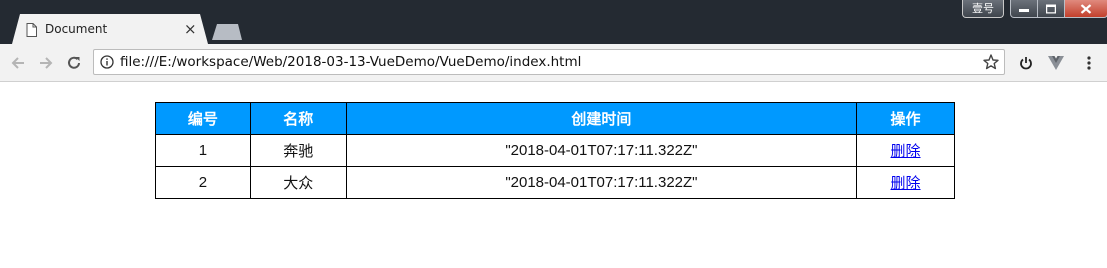 The width and height of the screenshot is (1107, 268). Describe the element at coordinates (31, 30) in the screenshot. I see `document-icon` at that location.